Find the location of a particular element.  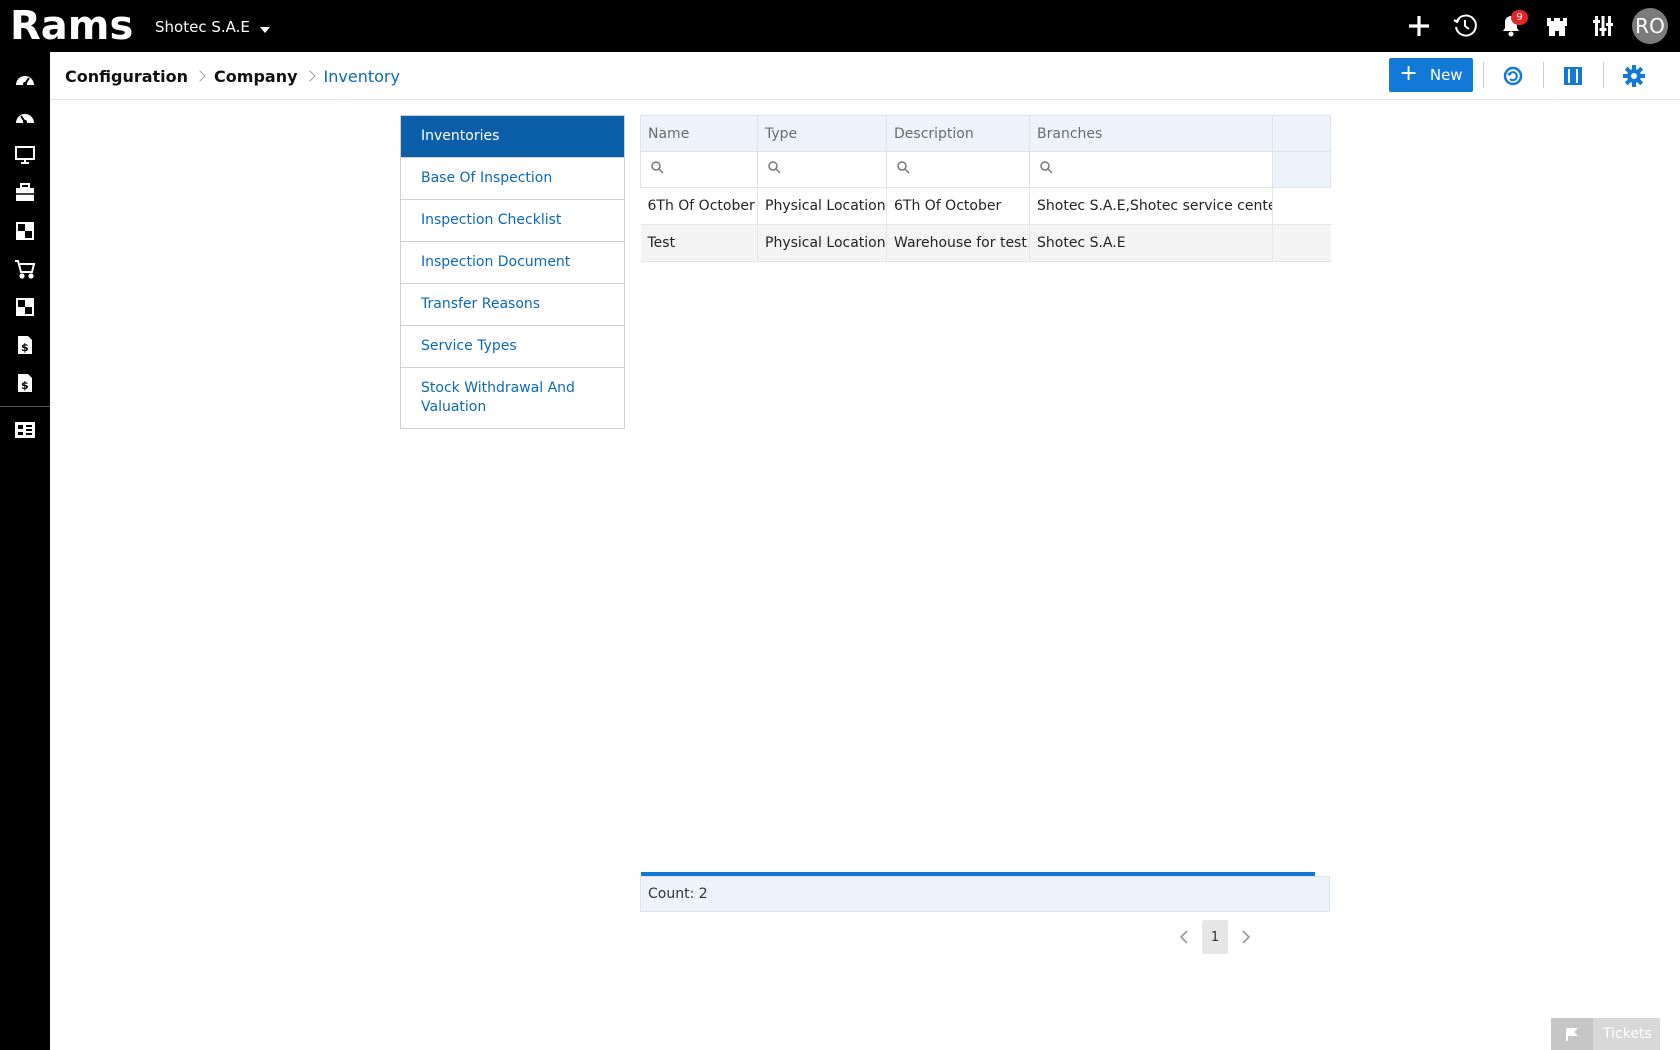

page-header: Configuration Company Inventory + New is located at coordinates (865, 76).